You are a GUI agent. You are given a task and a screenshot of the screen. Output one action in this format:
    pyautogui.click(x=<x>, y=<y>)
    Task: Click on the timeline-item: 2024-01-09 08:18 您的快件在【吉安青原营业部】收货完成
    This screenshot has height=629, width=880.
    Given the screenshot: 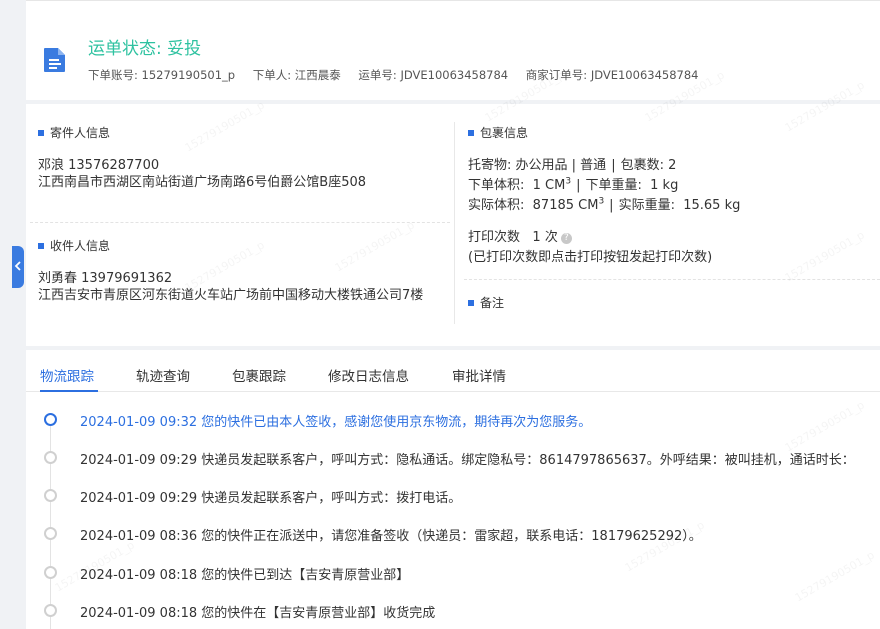 What is the action you would take?
    pyautogui.click(x=453, y=611)
    